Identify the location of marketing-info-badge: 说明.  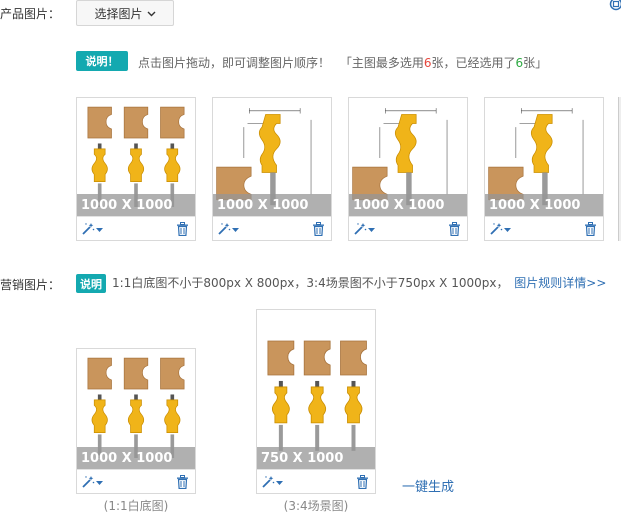
(91, 283).